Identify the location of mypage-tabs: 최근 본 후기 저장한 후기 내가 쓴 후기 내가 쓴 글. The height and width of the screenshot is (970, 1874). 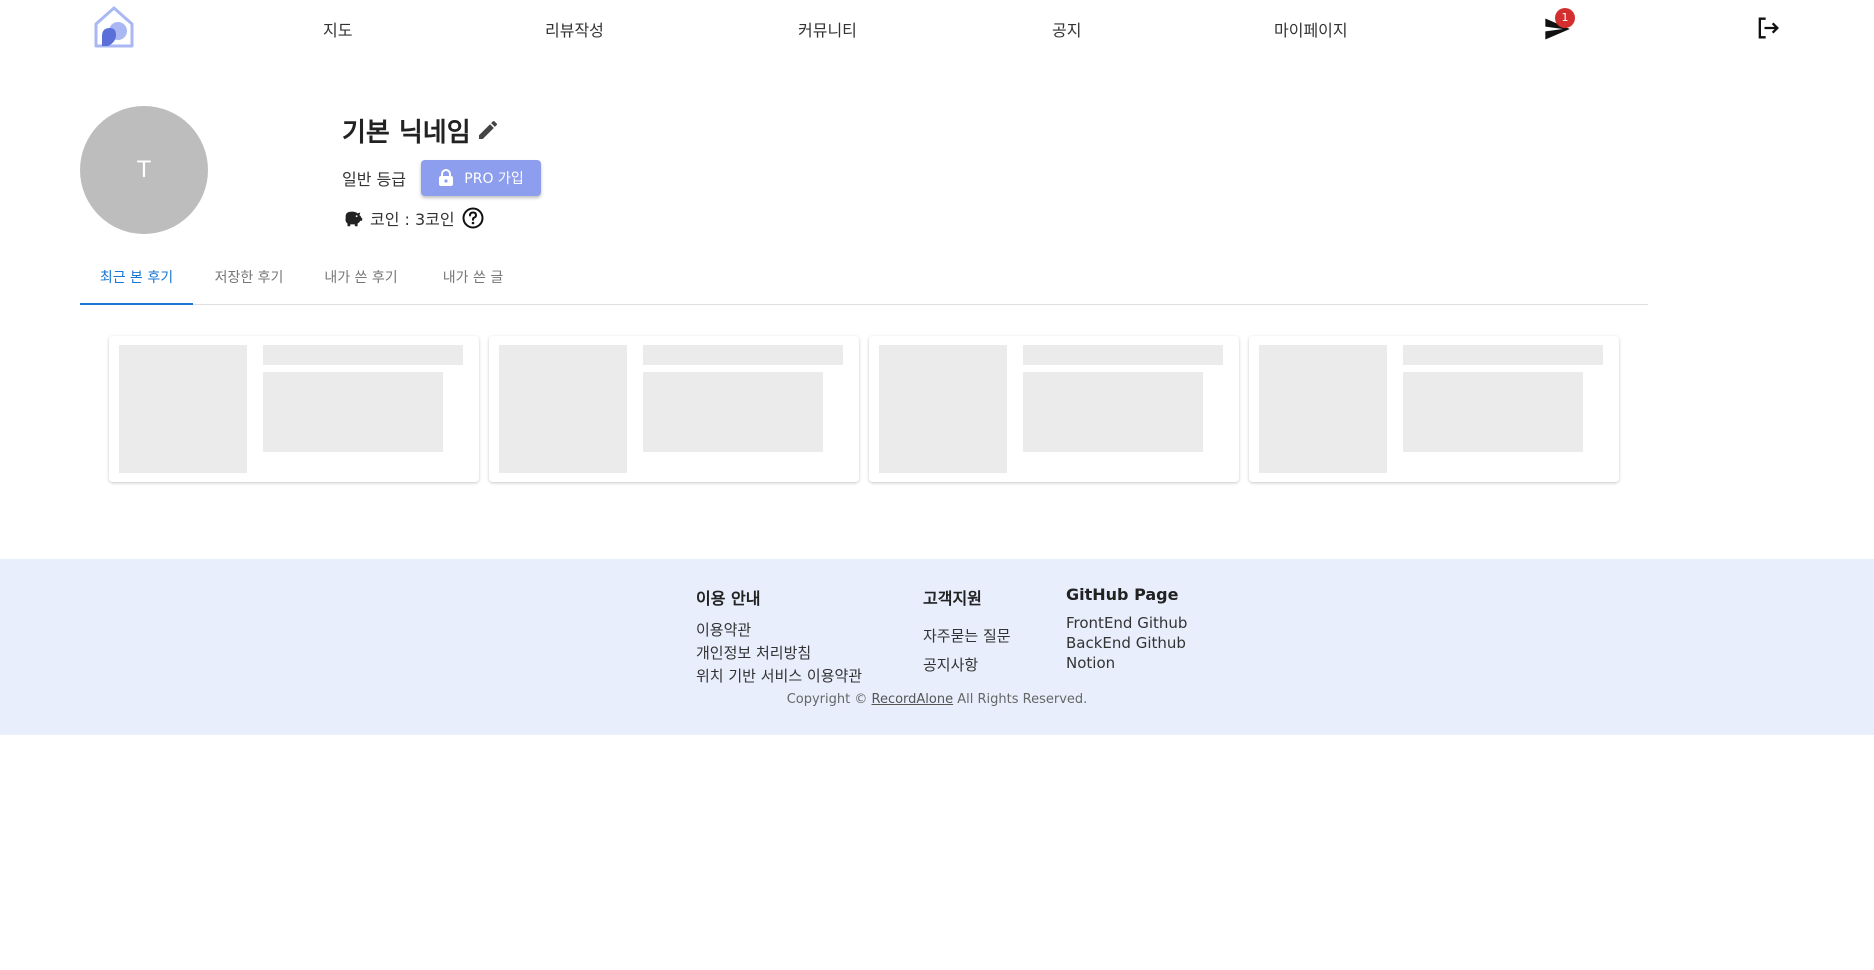
(864, 283).